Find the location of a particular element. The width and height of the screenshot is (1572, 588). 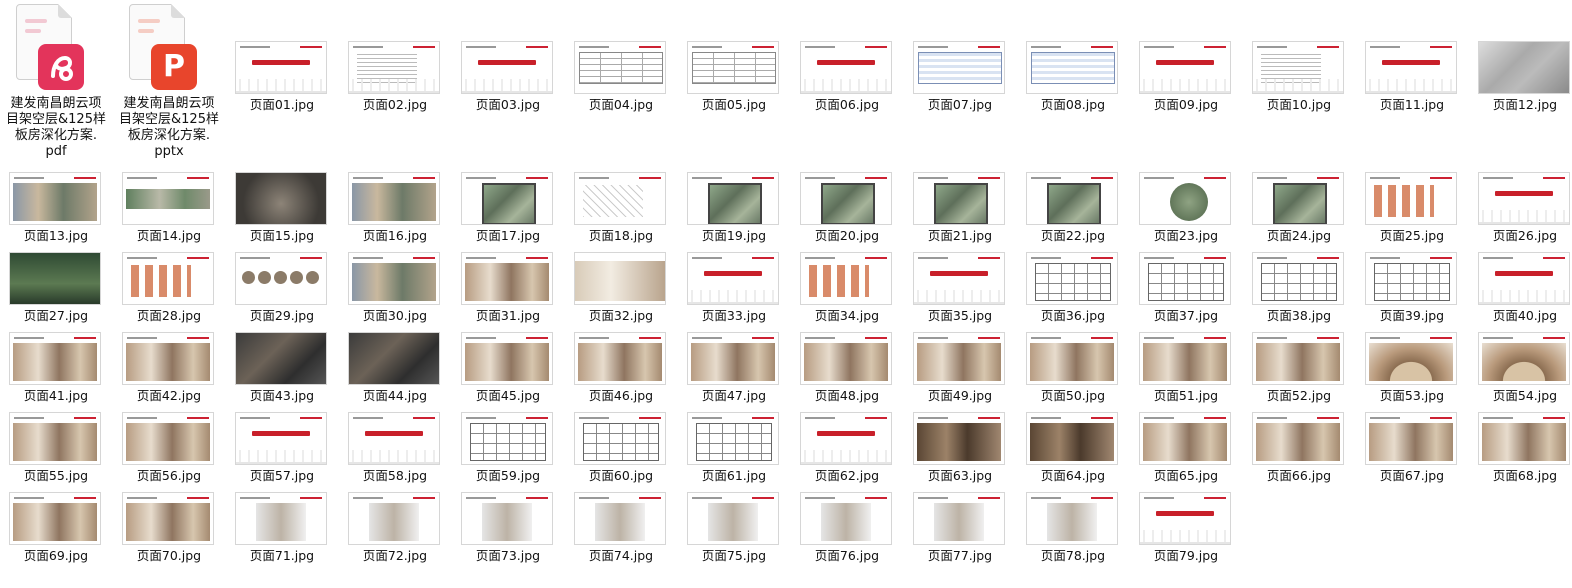

thumbnail-item: 页面29.jpg is located at coordinates (282, 289).